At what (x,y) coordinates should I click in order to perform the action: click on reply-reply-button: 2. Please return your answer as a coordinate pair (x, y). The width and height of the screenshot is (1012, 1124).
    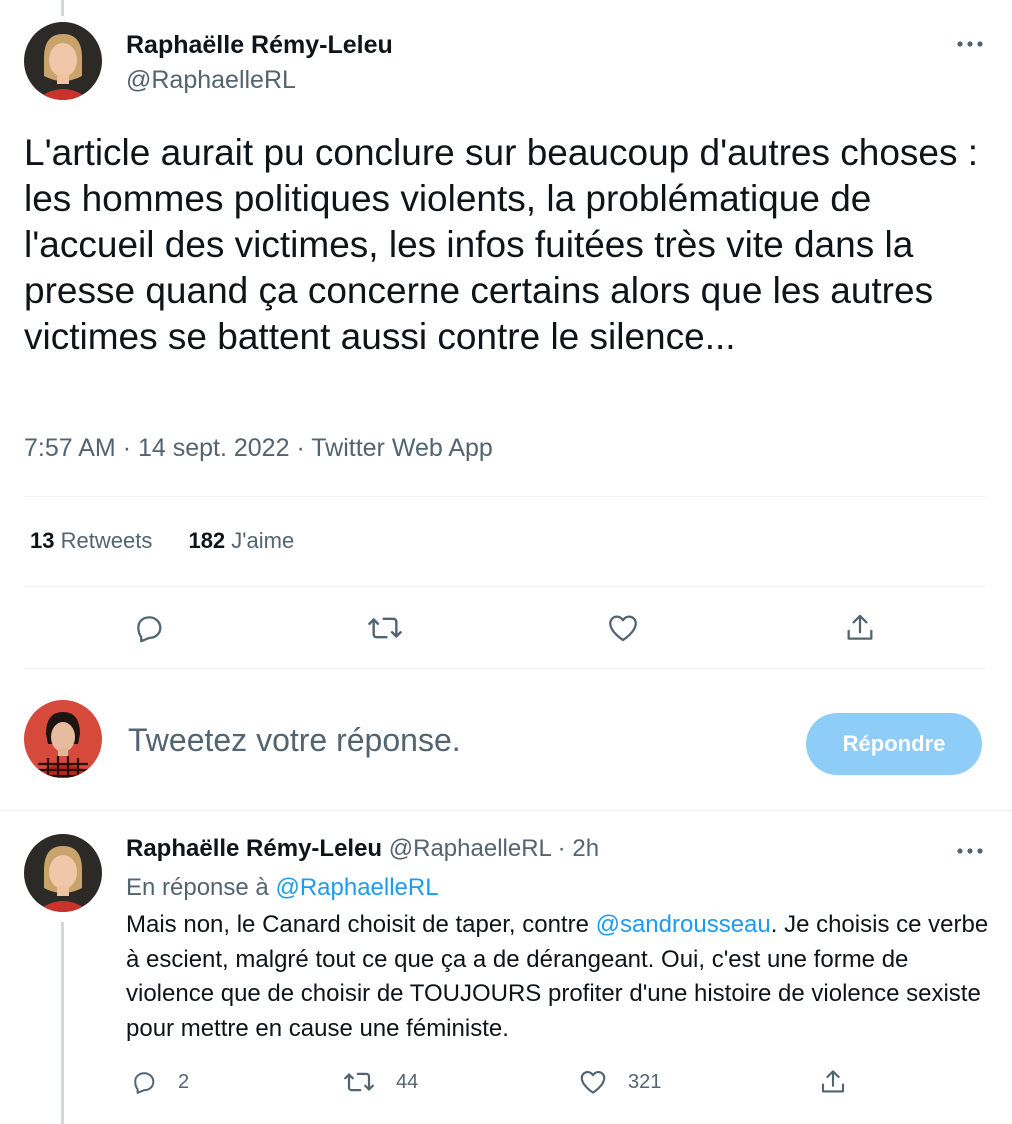
    Looking at the image, I should click on (159, 1082).